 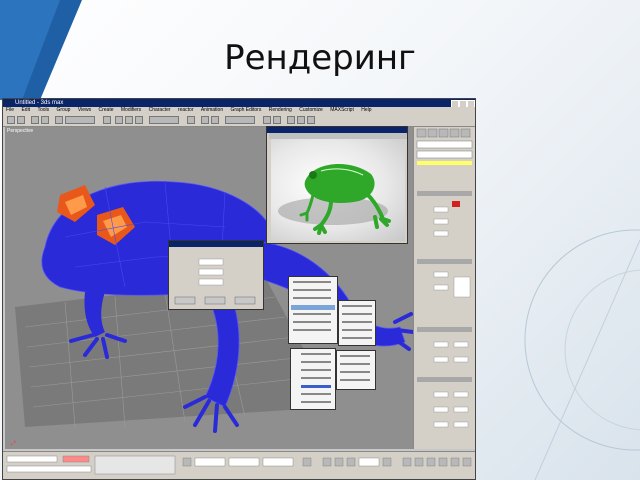 What do you see at coordinates (59, 120) in the screenshot?
I see `select-icon` at bounding box center [59, 120].